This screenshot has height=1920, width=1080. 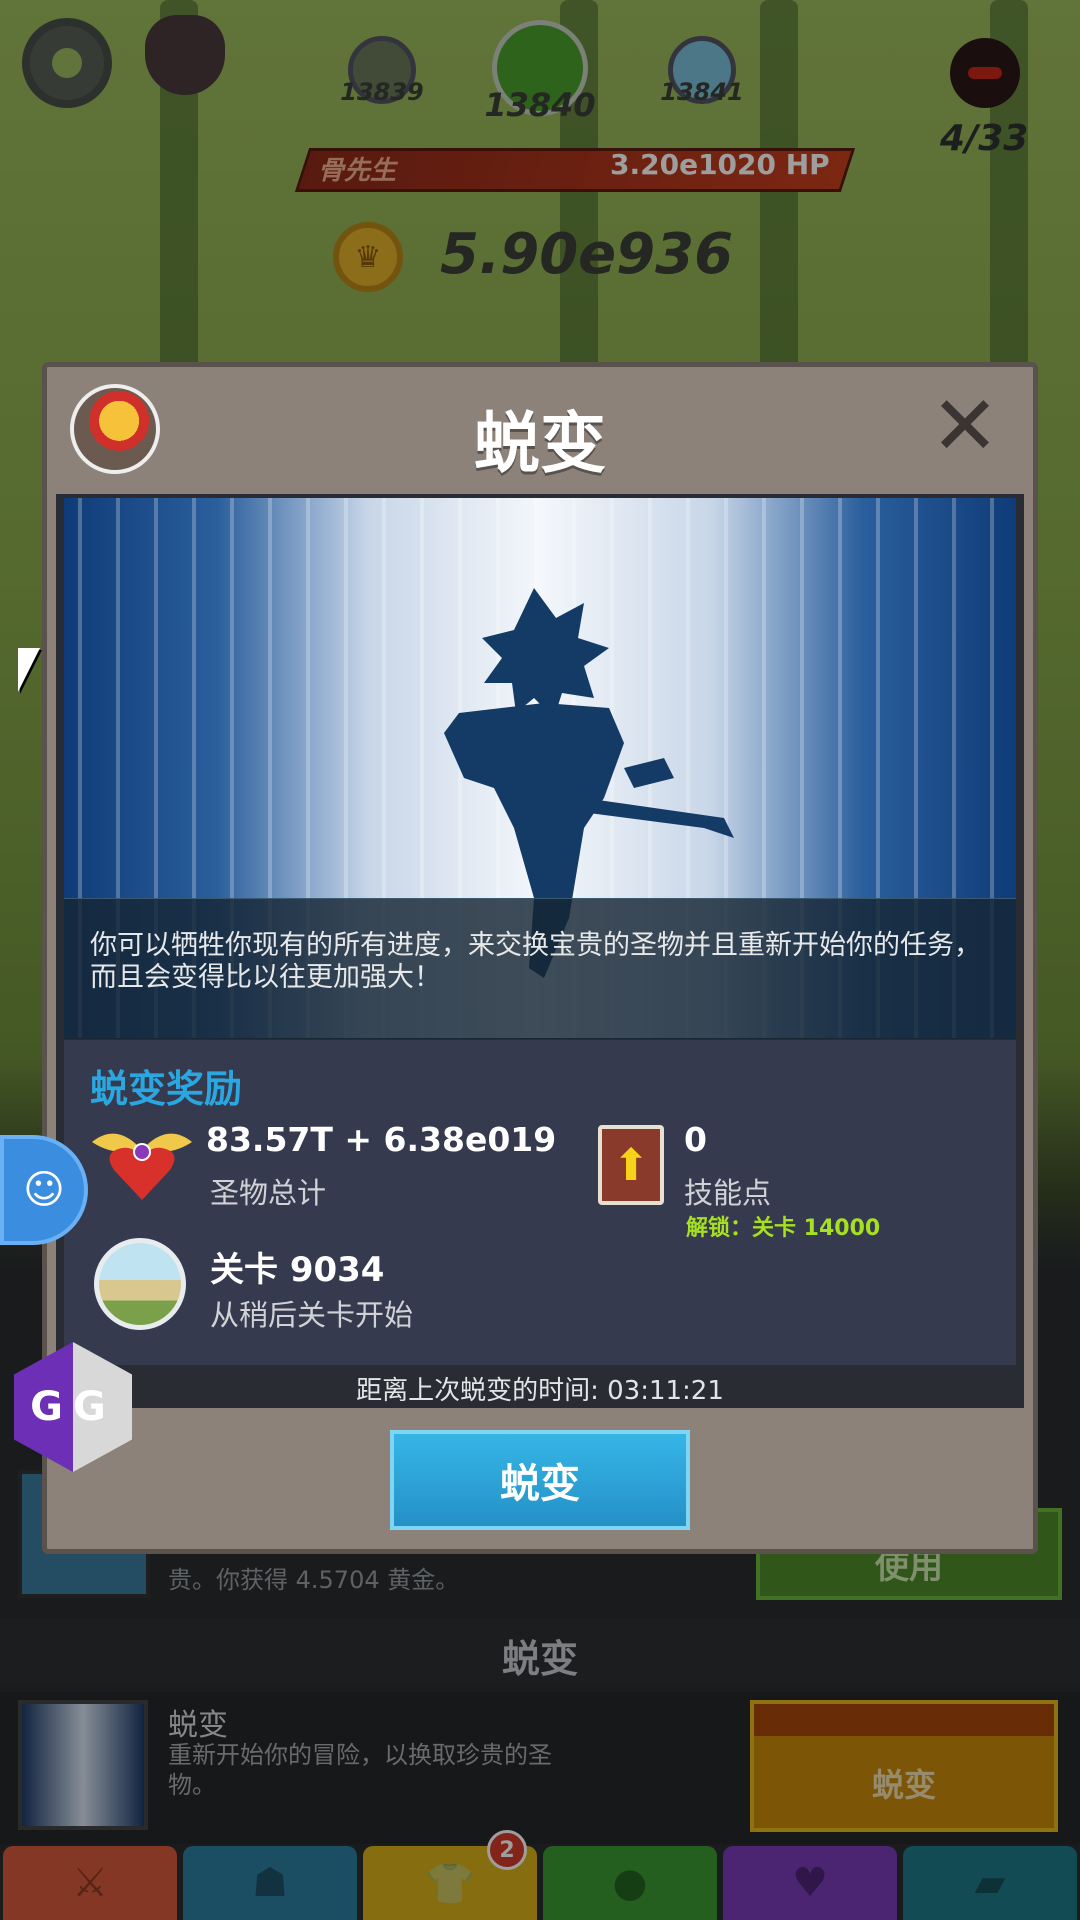 What do you see at coordinates (312, 1315) in the screenshot?
I see `start-stage-label: 从稍后关卡开始` at bounding box center [312, 1315].